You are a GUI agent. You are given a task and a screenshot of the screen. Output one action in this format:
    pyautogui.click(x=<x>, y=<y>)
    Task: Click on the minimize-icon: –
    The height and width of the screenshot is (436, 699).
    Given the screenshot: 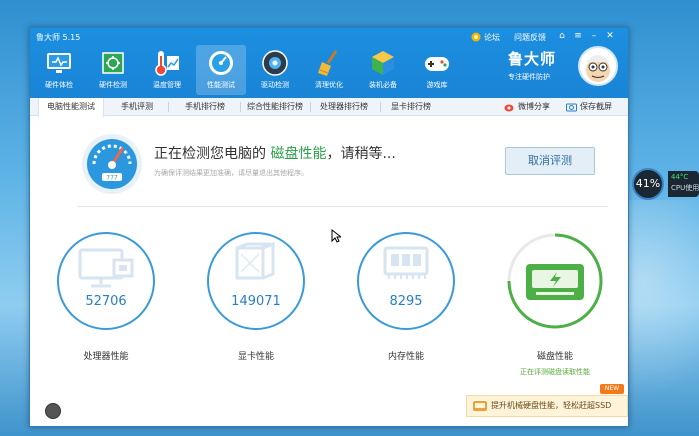 What is the action you would take?
    pyautogui.click(x=594, y=36)
    